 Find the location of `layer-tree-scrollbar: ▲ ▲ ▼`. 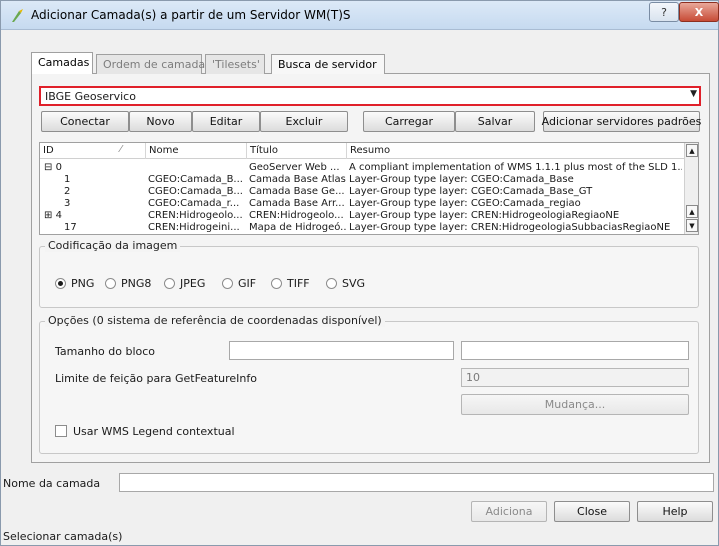

layer-tree-scrollbar: ▲ ▲ ▼ is located at coordinates (691, 188).